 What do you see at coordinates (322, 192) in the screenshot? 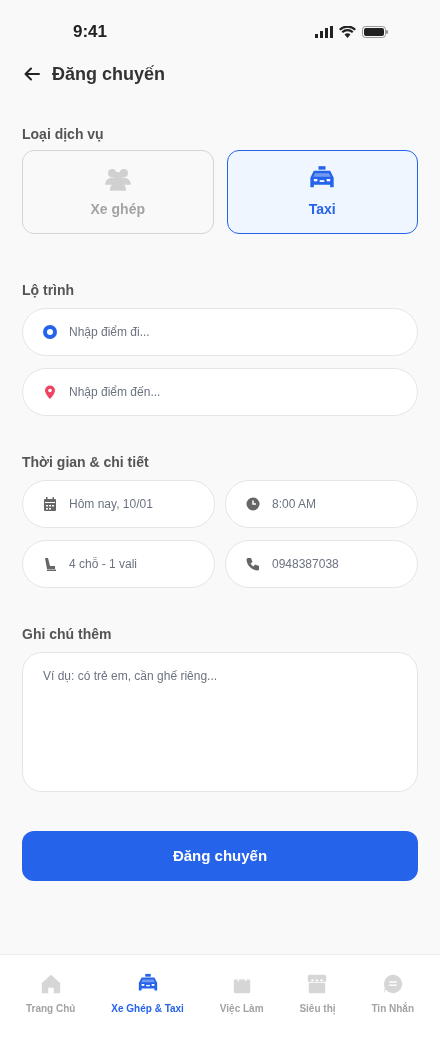
I see `service-option: Taxi` at bounding box center [322, 192].